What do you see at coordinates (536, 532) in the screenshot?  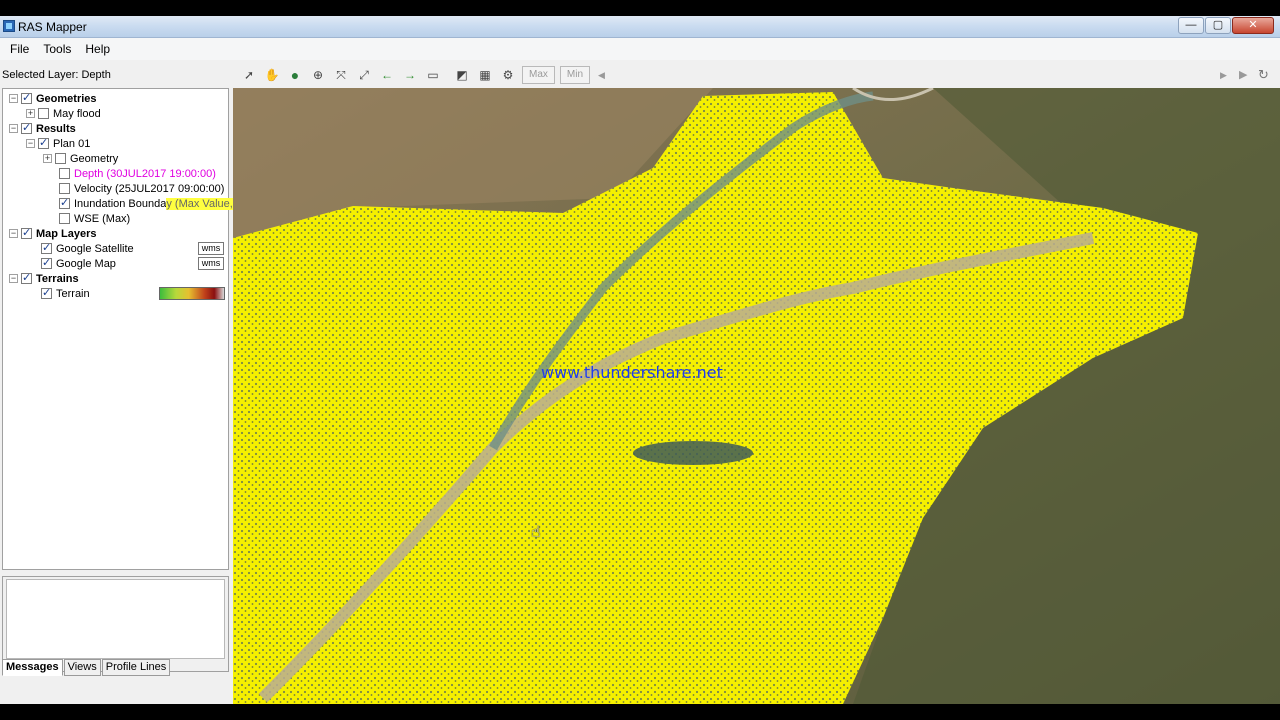 I see `hand-cursor-icon: ☝` at bounding box center [536, 532].